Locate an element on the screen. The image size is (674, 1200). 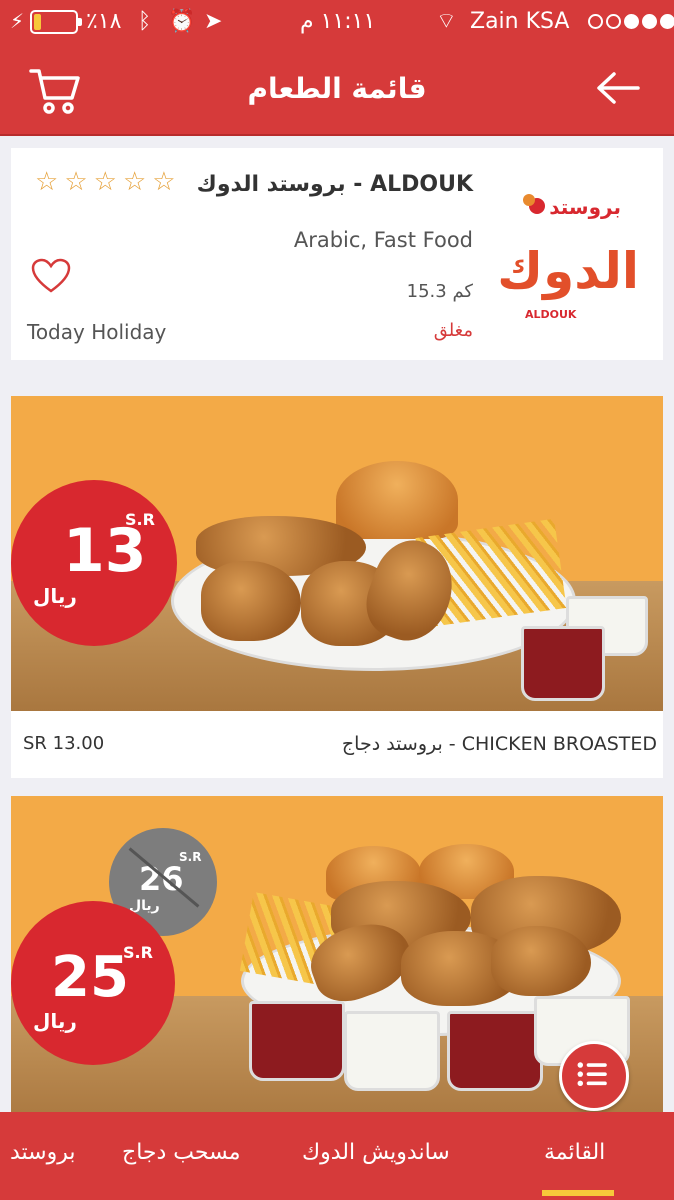
old-price-number: 26 is located at coordinates (161, 879).